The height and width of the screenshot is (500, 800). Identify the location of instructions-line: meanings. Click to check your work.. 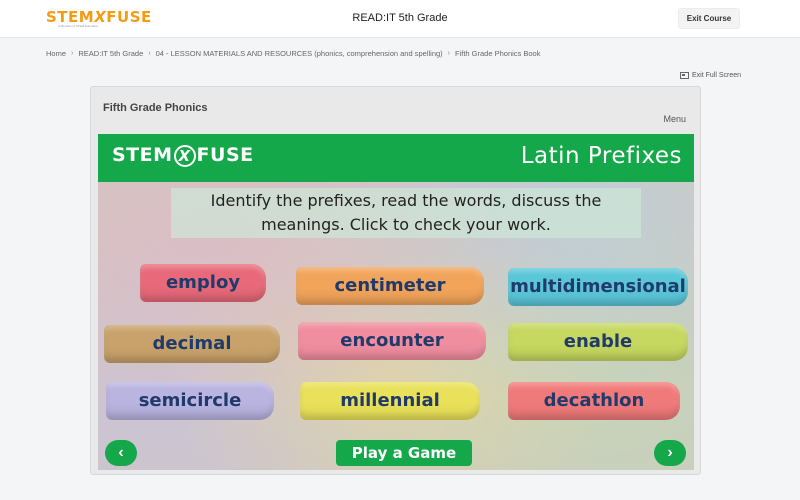
(406, 224).